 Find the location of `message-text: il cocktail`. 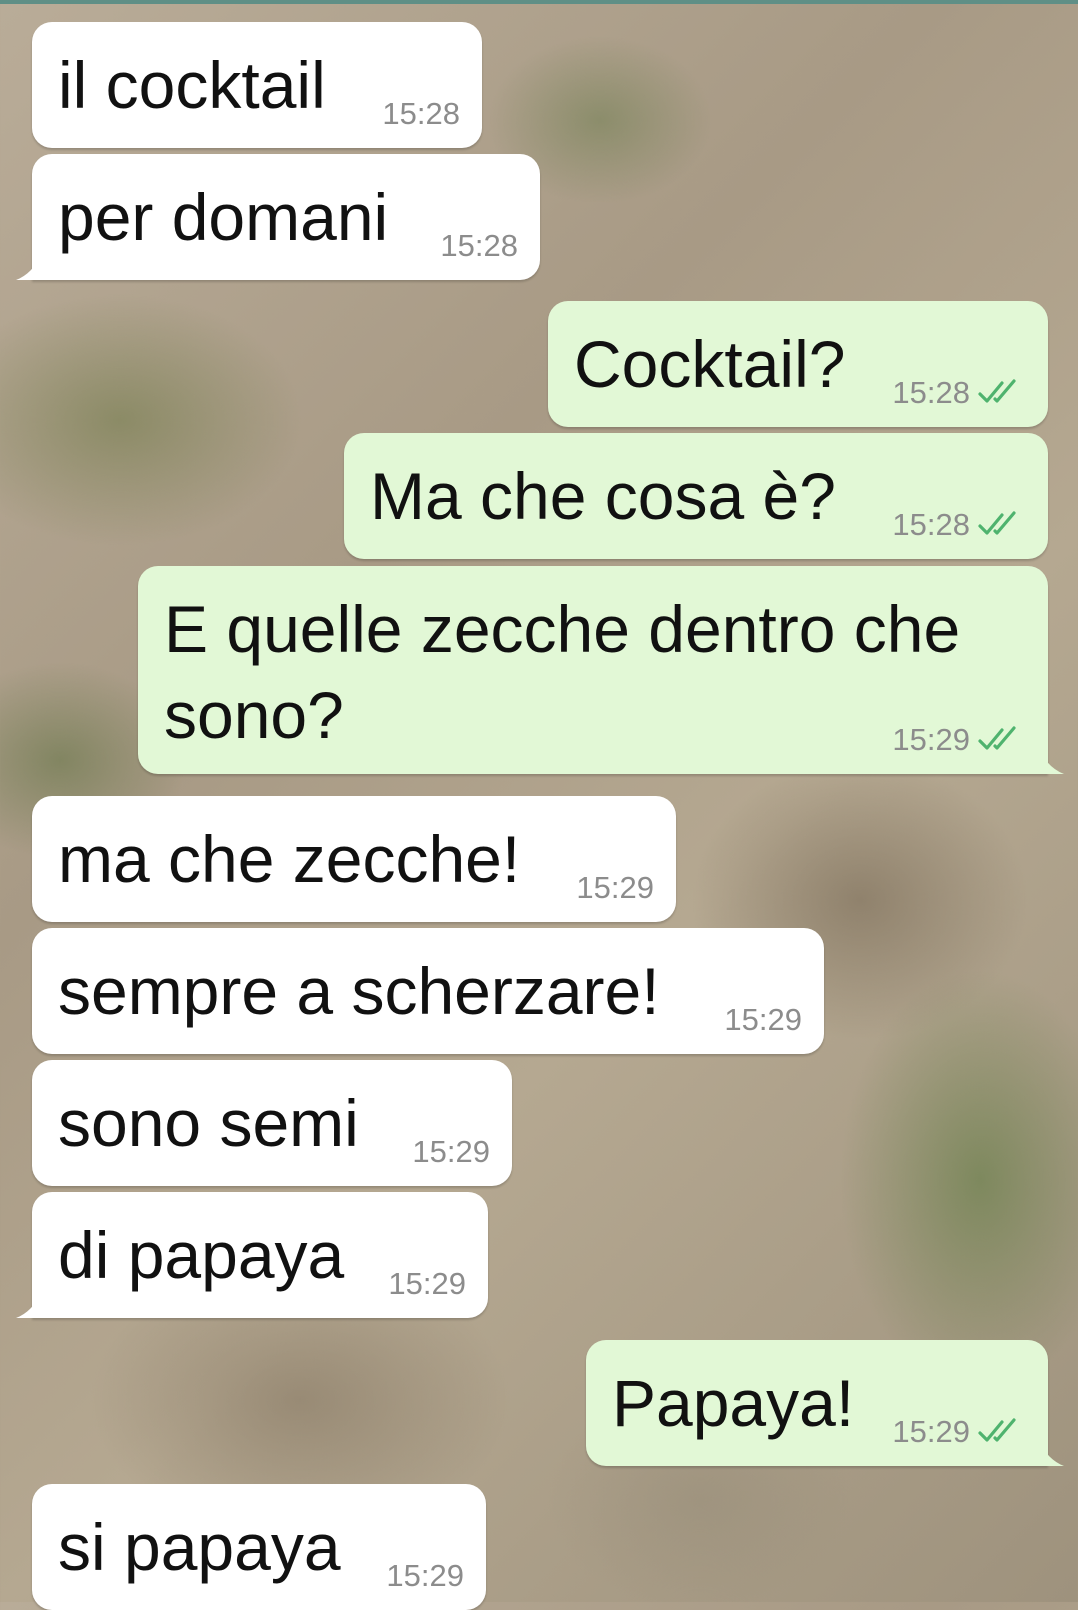

message-text: il cocktail is located at coordinates (192, 85).